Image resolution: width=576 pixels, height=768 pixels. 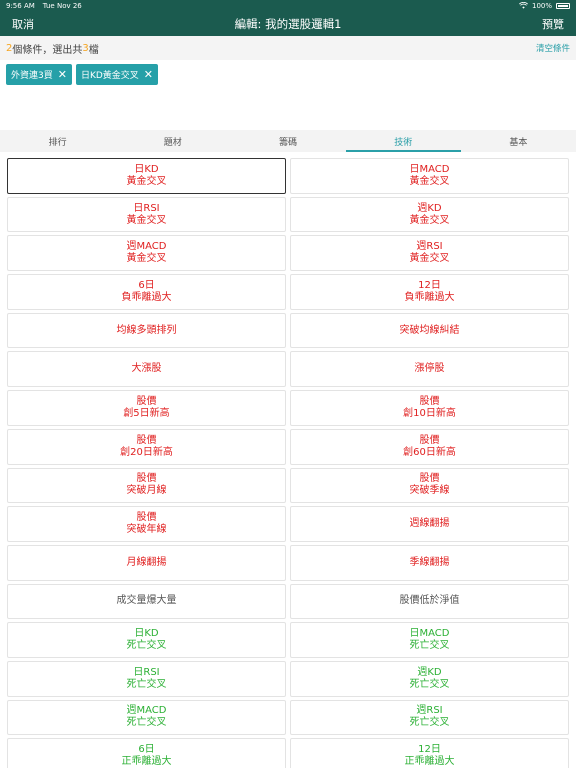 I want to click on condition-option: 12日 負乖離過大, so click(x=429, y=292).